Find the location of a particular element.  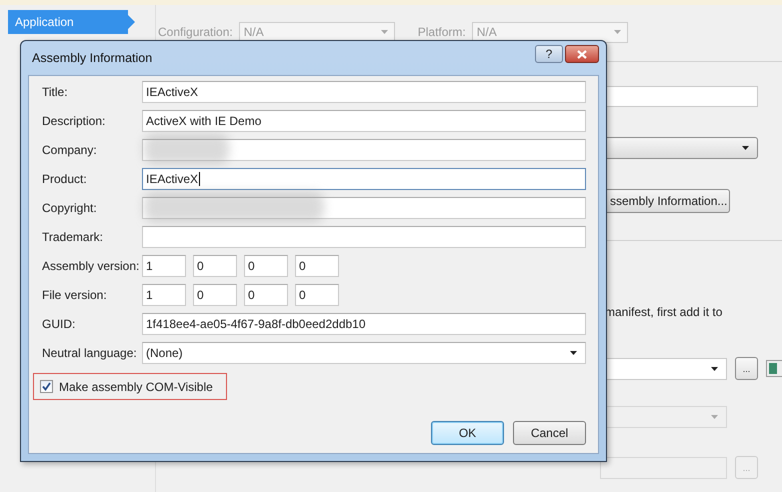

field-label: Trademark: is located at coordinates (73, 237).